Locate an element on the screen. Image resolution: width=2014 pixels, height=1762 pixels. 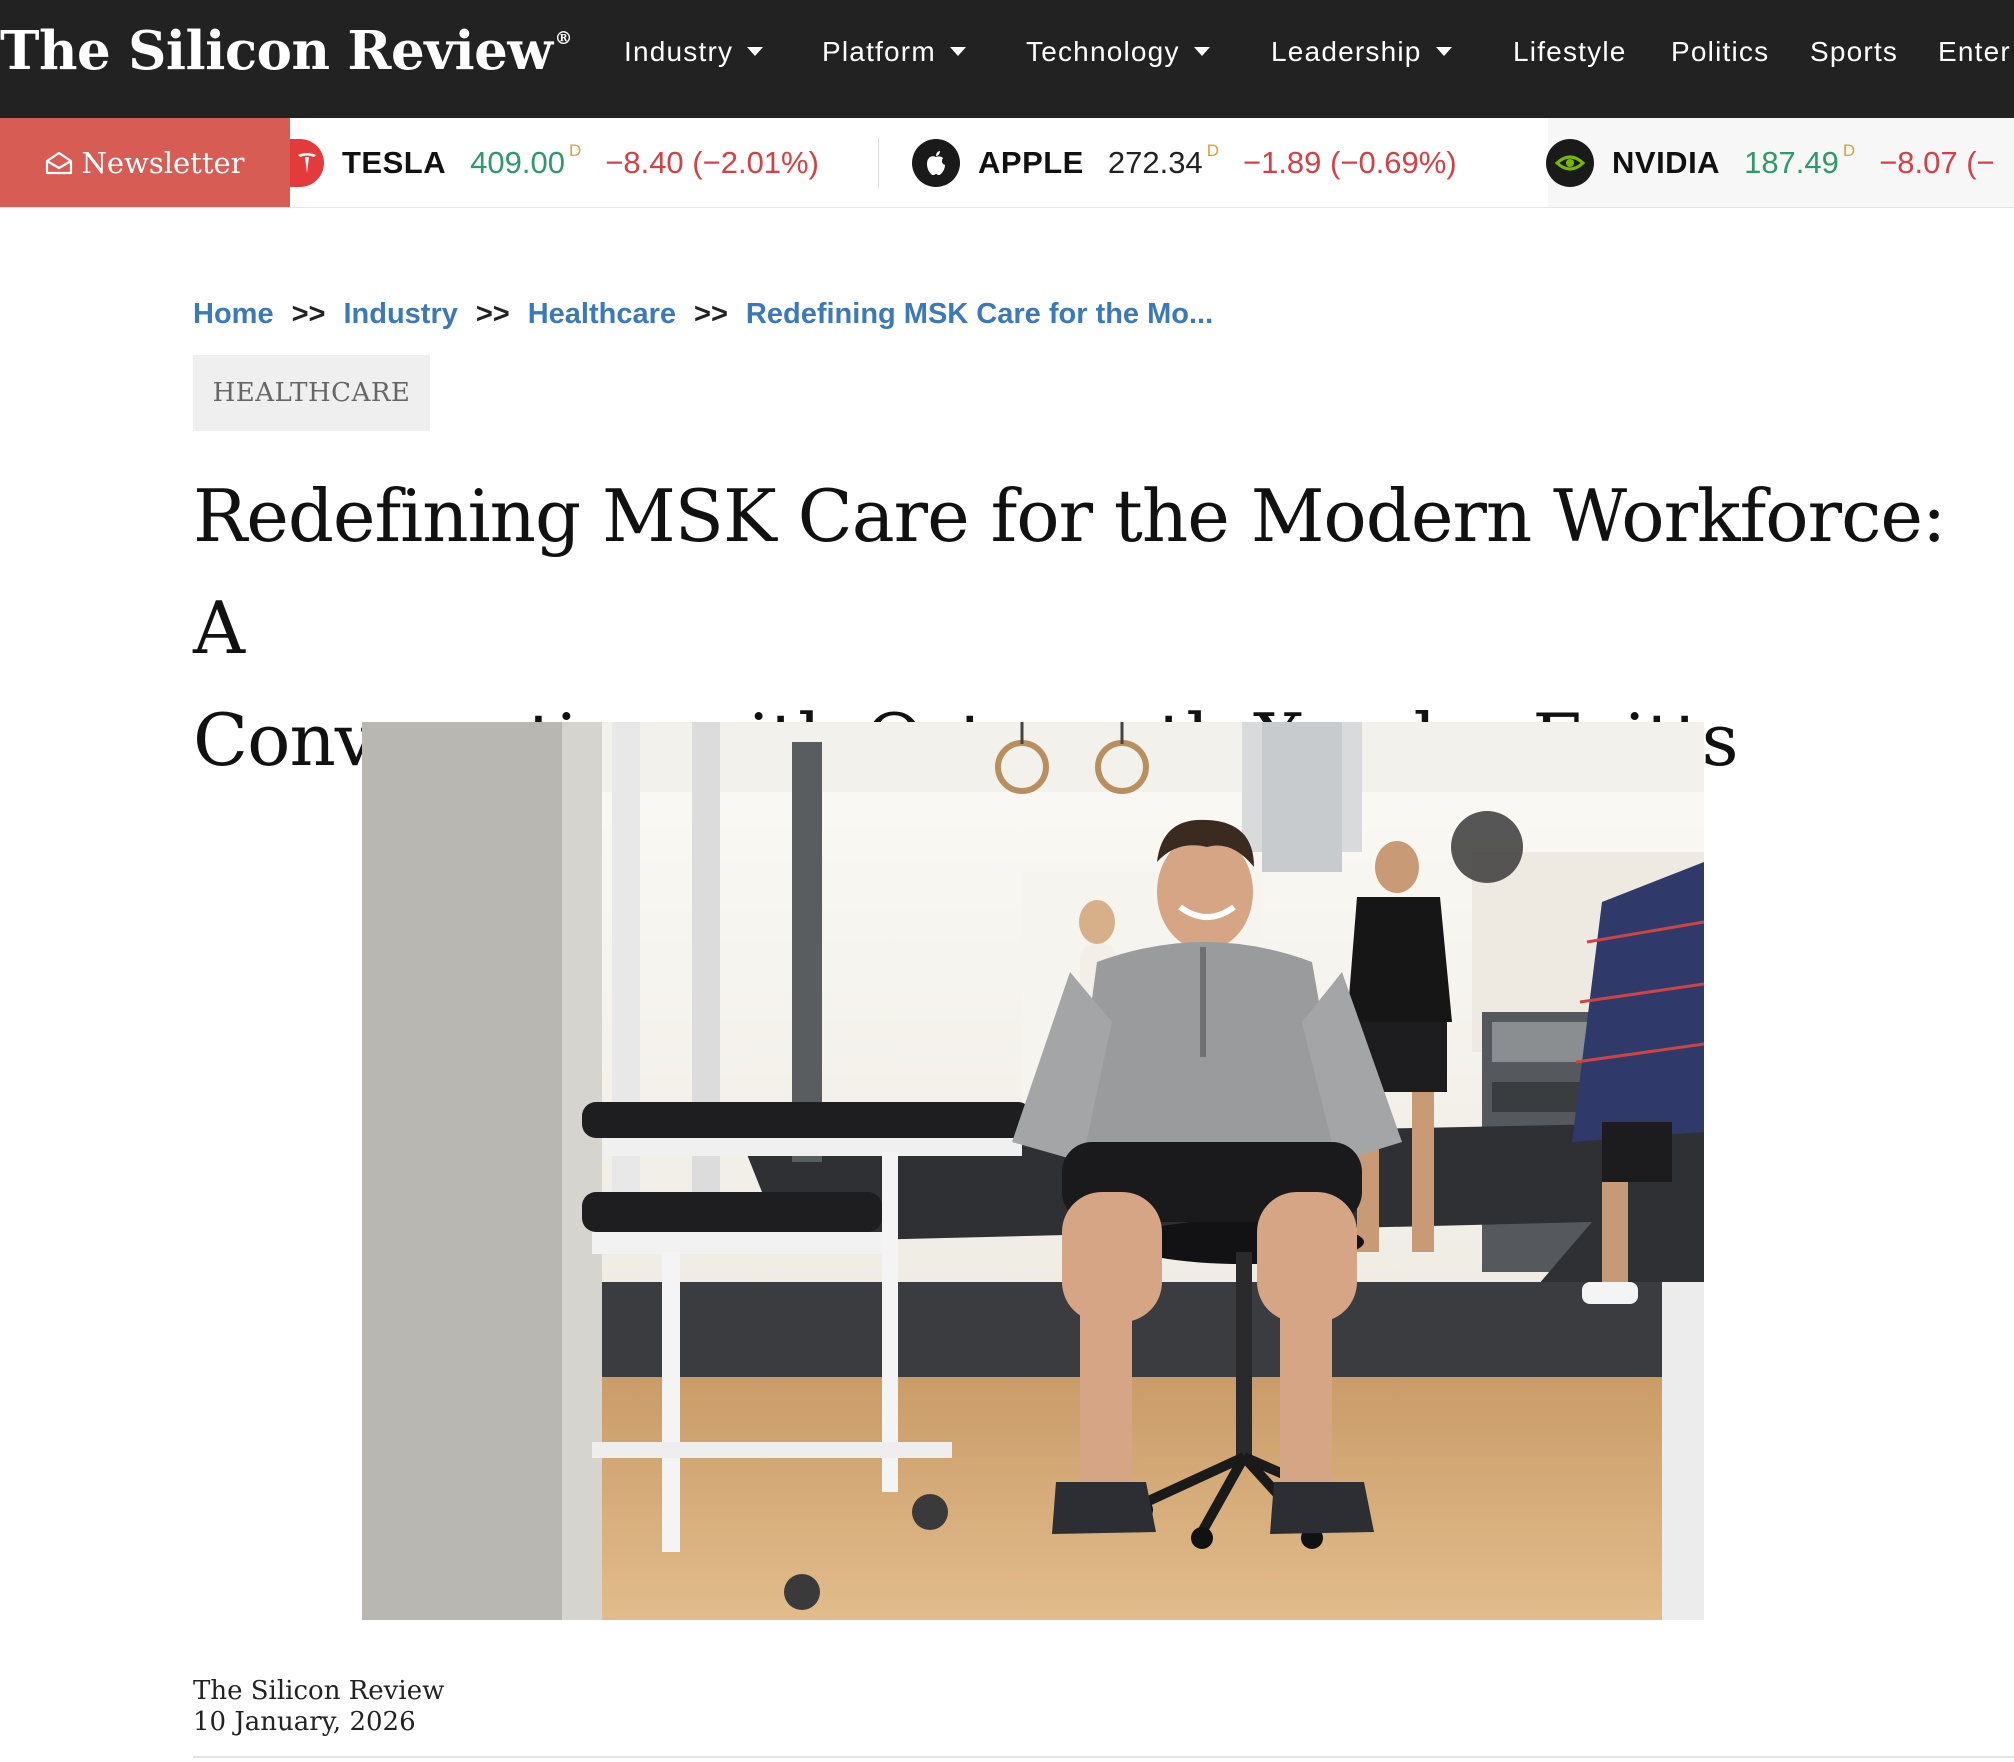
stock-change: −8.40 (−2.01%) is located at coordinates (712, 162).